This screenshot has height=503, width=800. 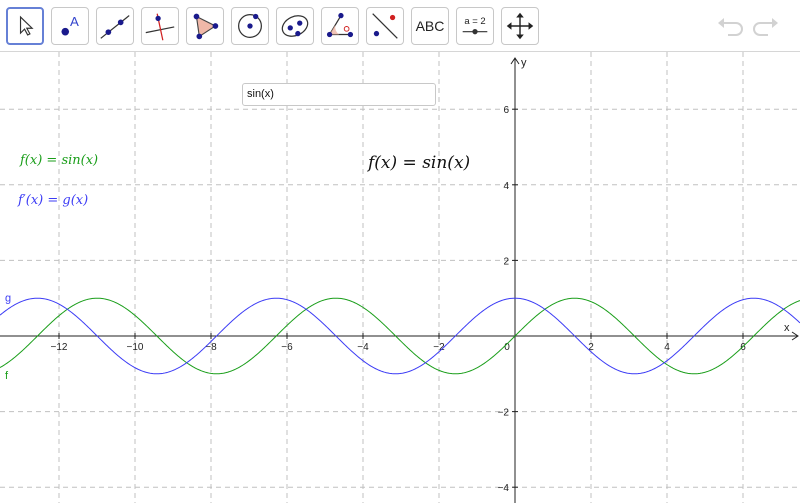 What do you see at coordinates (766, 27) in the screenshot?
I see `redo-icon` at bounding box center [766, 27].